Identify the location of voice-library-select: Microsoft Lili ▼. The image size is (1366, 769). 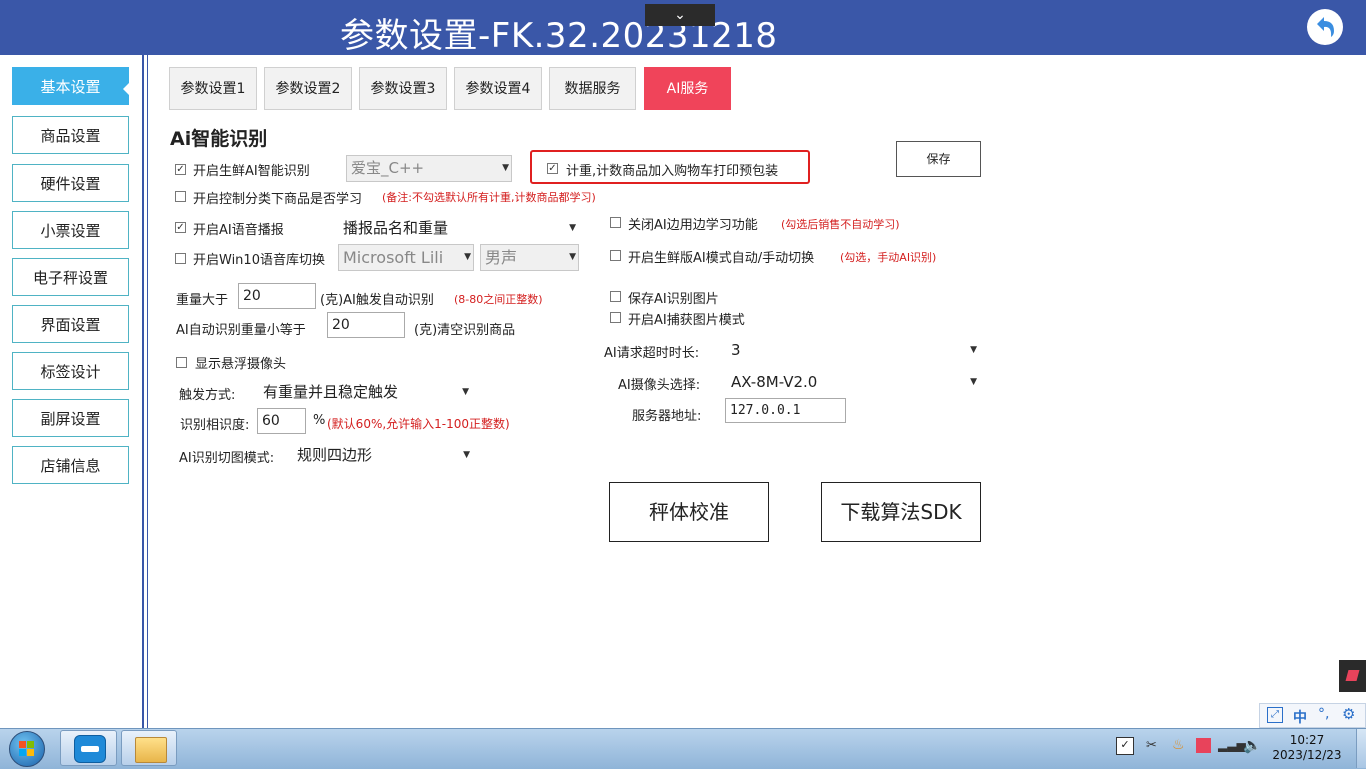
(406, 257).